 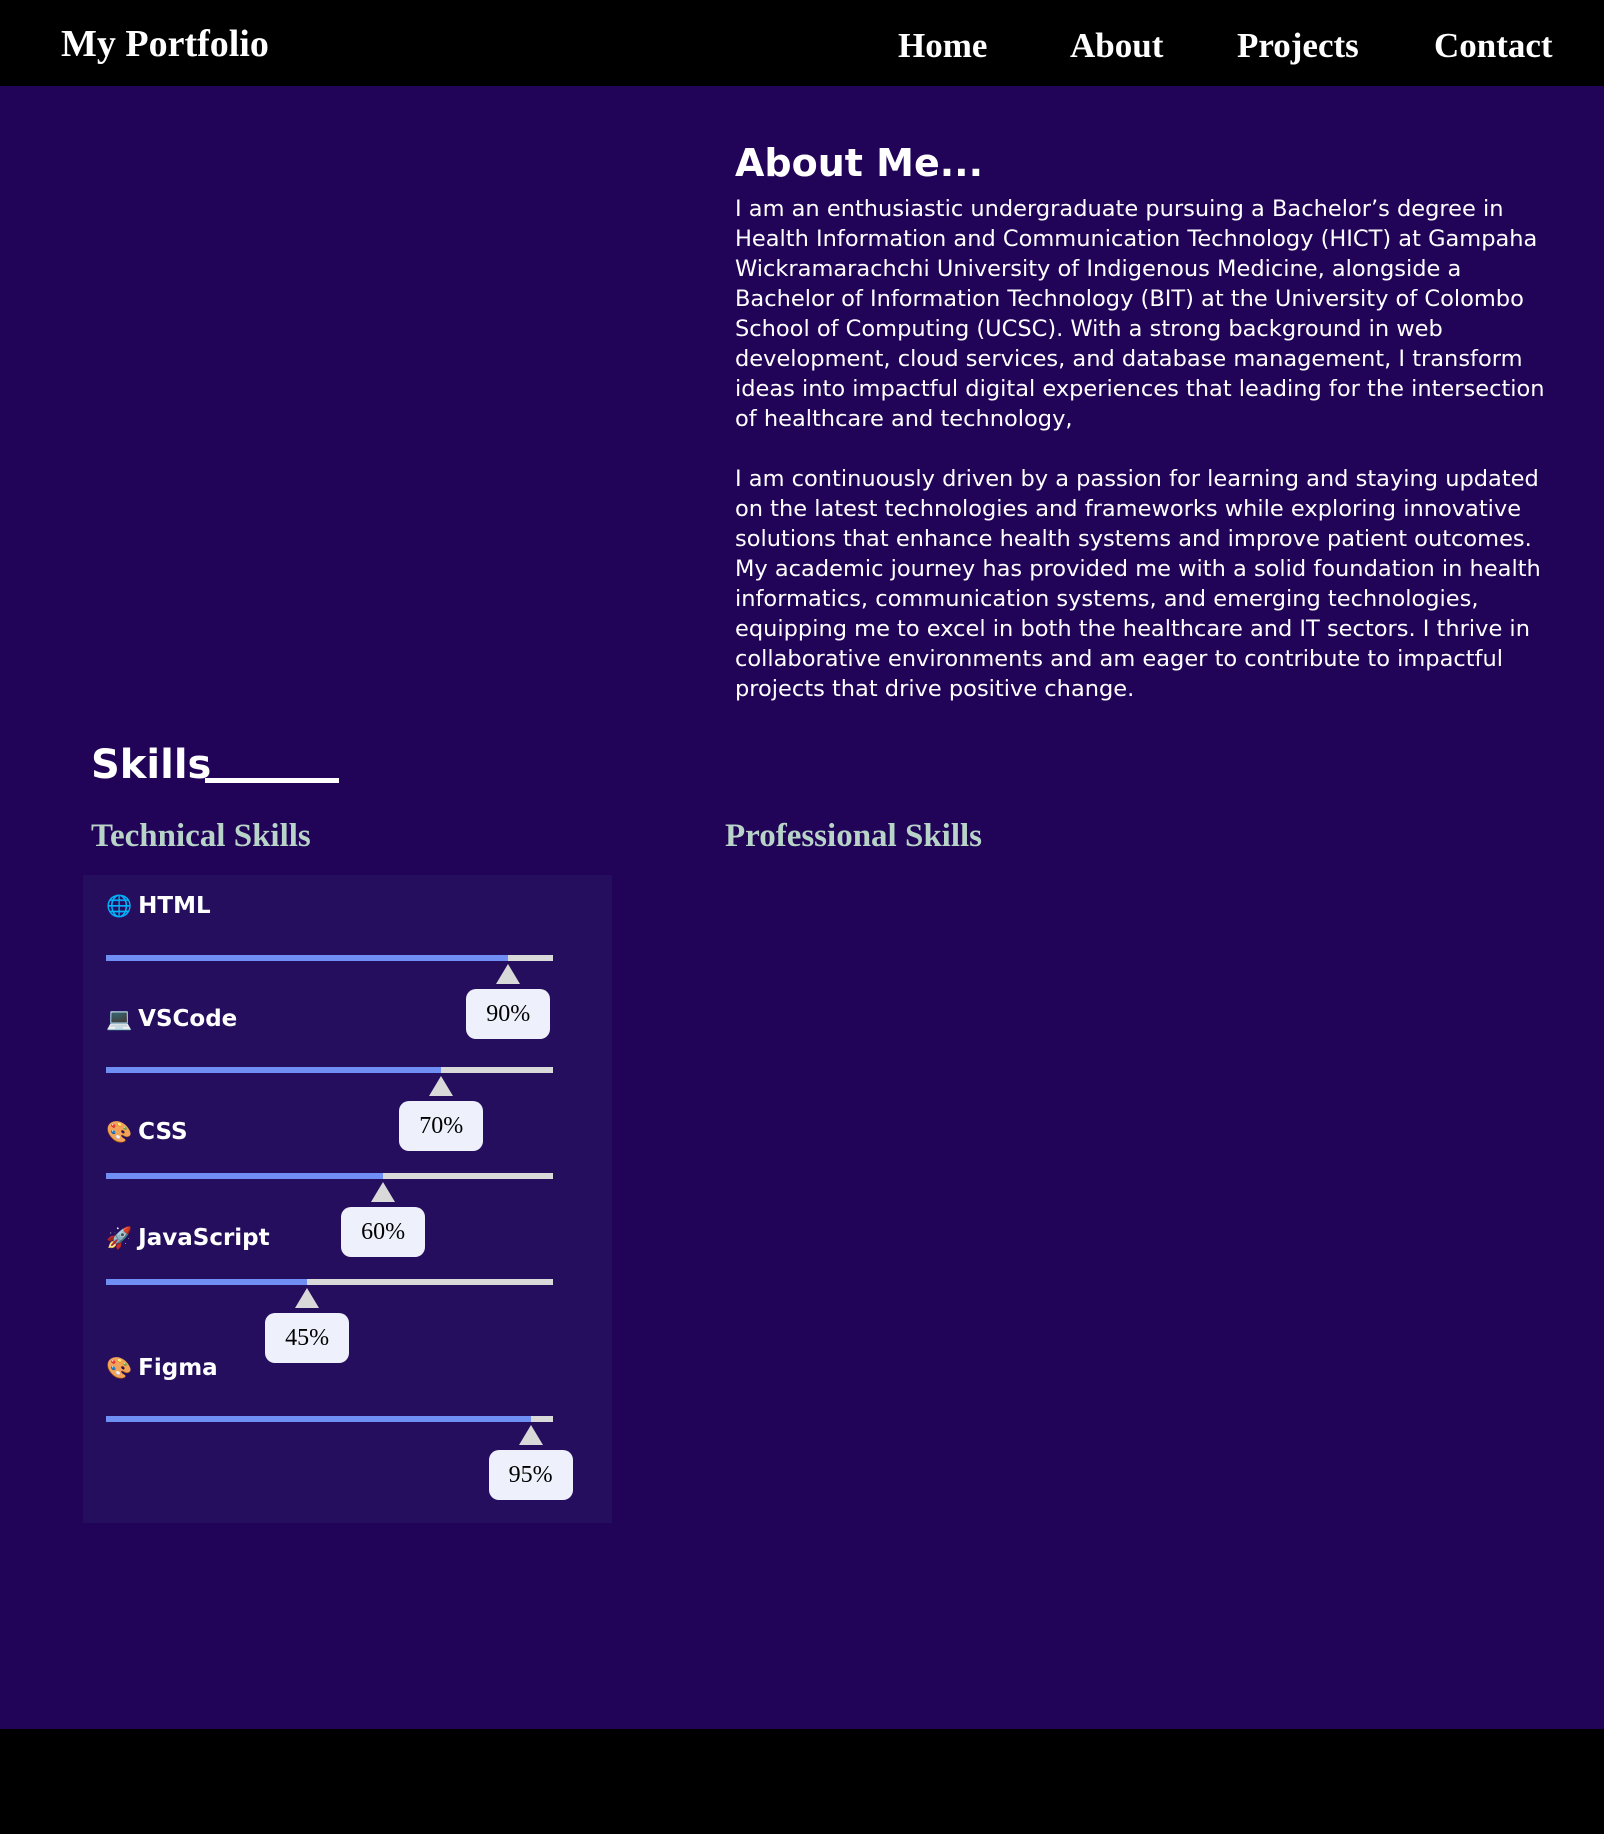 What do you see at coordinates (119, 1018) in the screenshot?
I see `laptop-icon: 💻` at bounding box center [119, 1018].